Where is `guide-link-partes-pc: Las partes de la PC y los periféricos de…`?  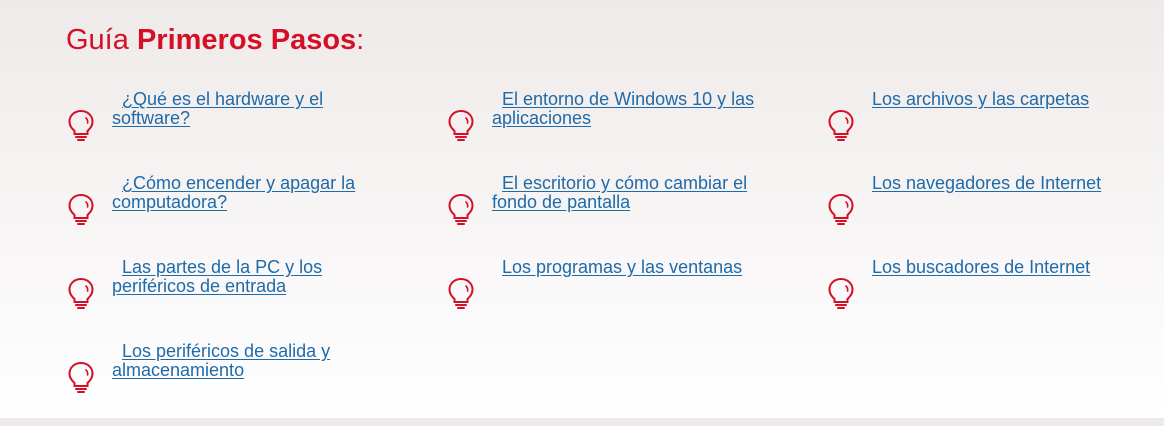 guide-link-partes-pc: Las partes de la PC y los periféricos de… is located at coordinates (247, 277).